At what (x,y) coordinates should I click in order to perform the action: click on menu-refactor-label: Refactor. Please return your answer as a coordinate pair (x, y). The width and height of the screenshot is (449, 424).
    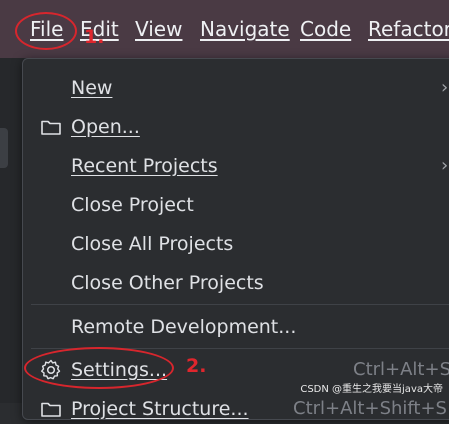
    Looking at the image, I should click on (408, 29).